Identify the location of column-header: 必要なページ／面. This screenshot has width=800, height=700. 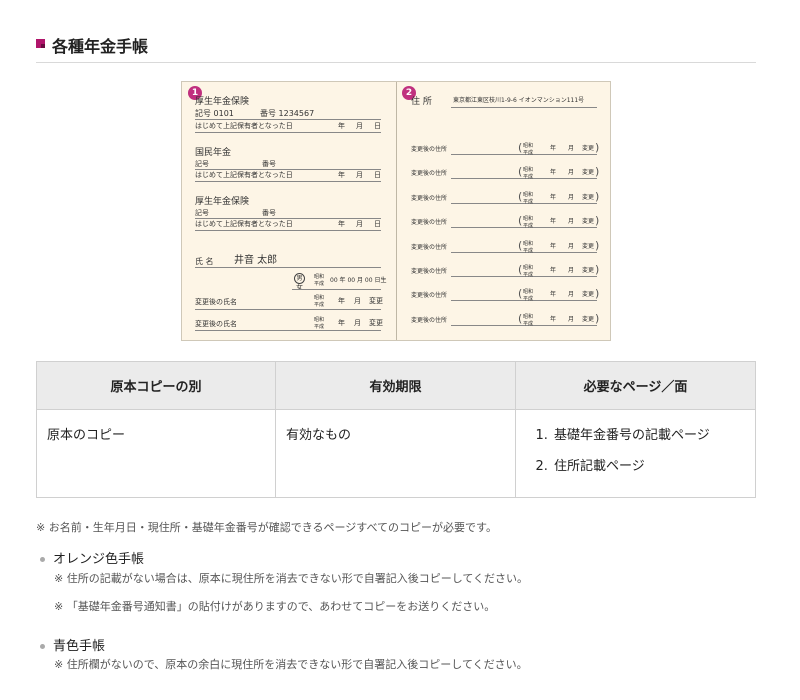
(635, 385).